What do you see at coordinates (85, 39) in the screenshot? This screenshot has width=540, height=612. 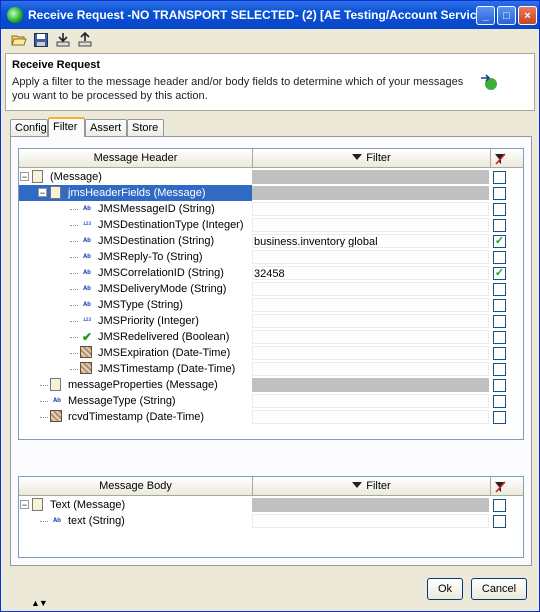 I see `export-icon` at bounding box center [85, 39].